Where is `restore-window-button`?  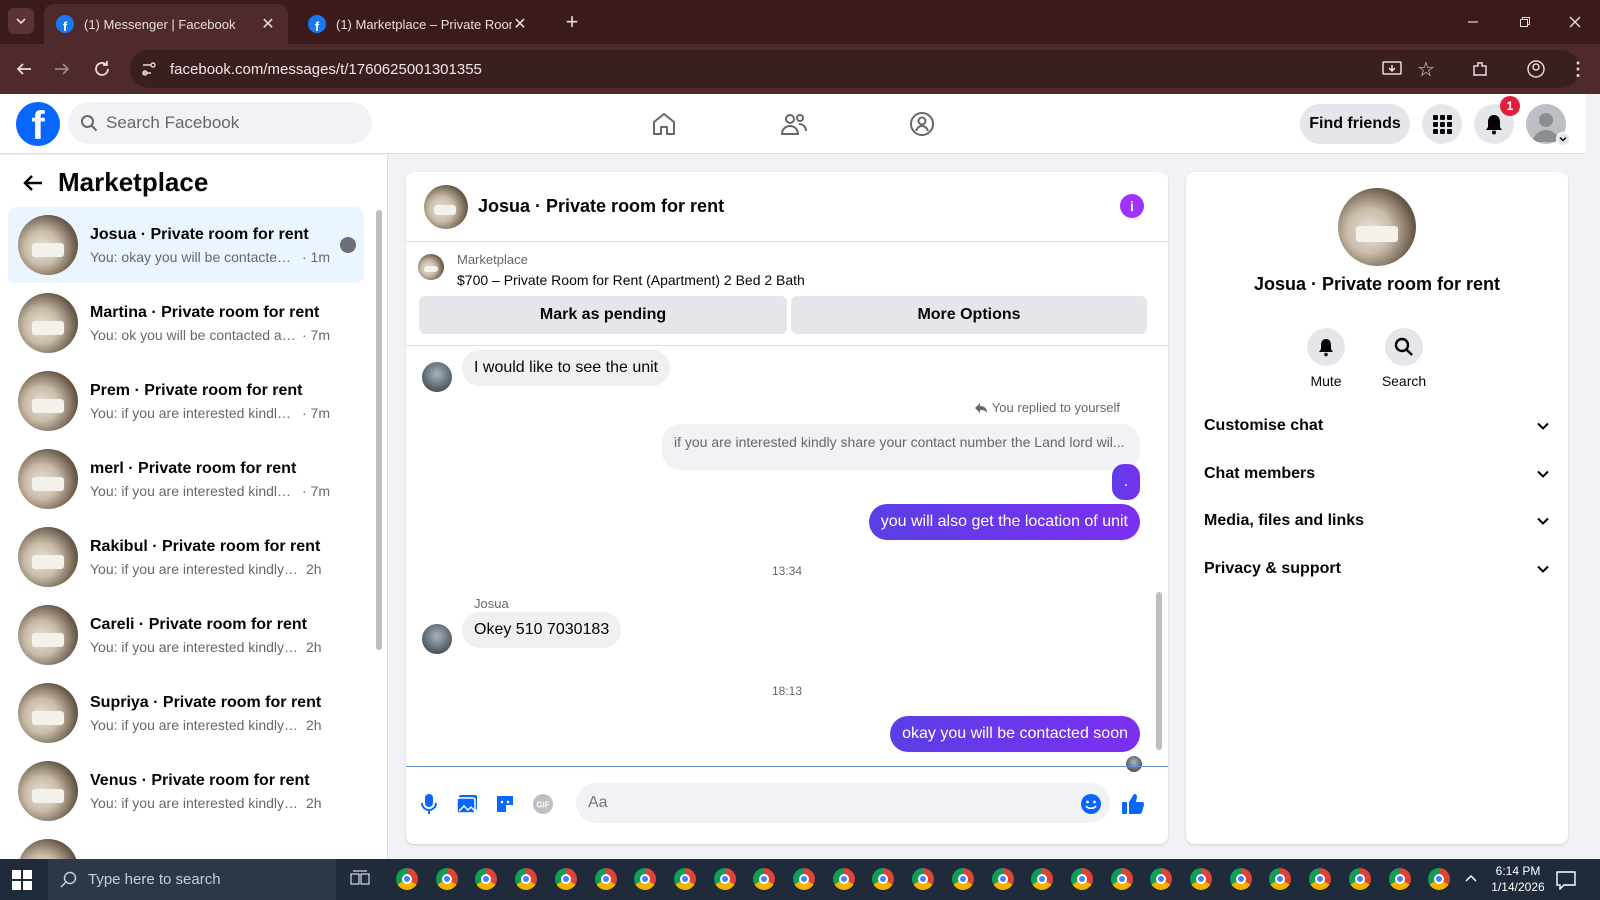 restore-window-button is located at coordinates (1525, 22).